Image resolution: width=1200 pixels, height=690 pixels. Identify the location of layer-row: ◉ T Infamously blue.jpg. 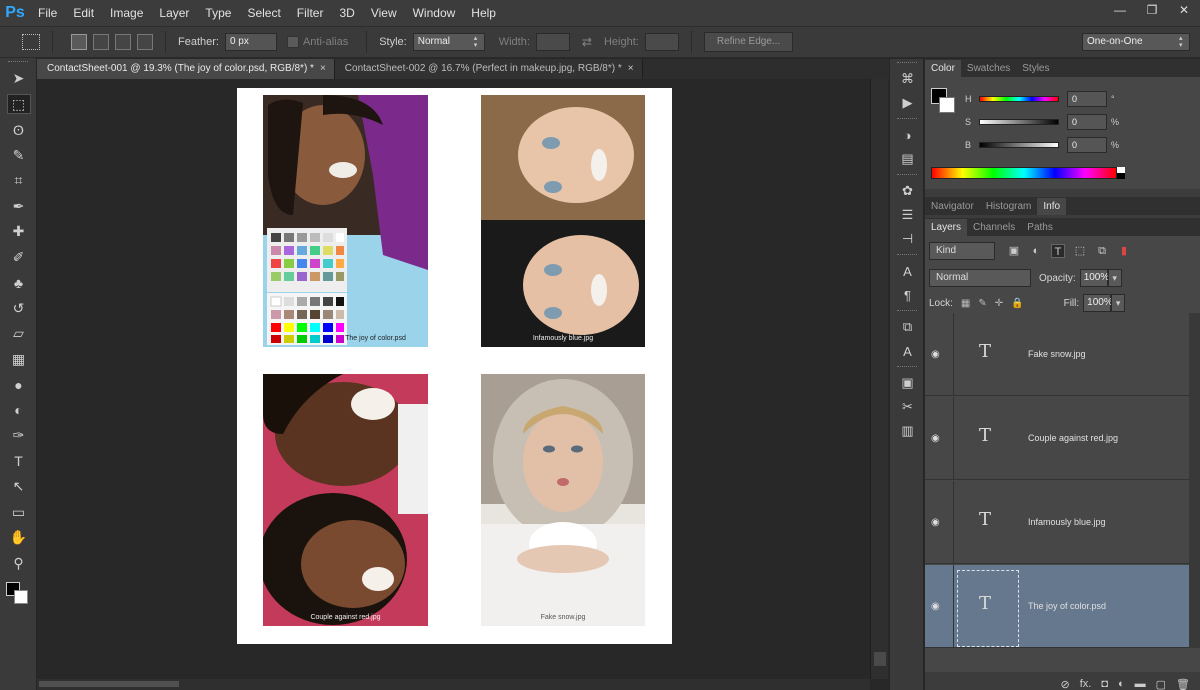
(1062, 522).